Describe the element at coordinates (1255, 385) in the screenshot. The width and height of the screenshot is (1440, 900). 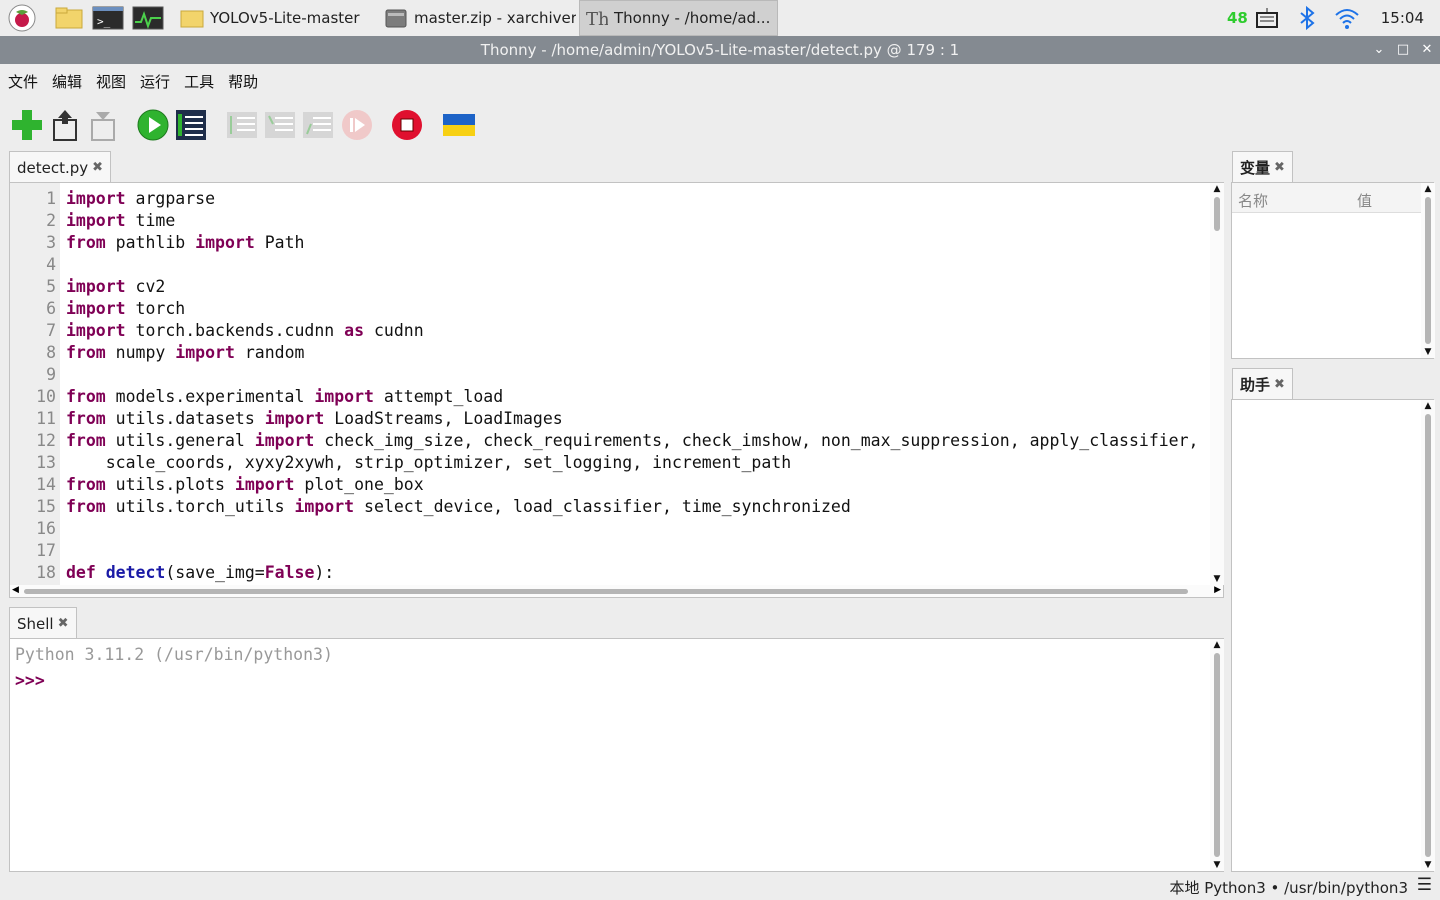
I see `tab-label: 助手` at that location.